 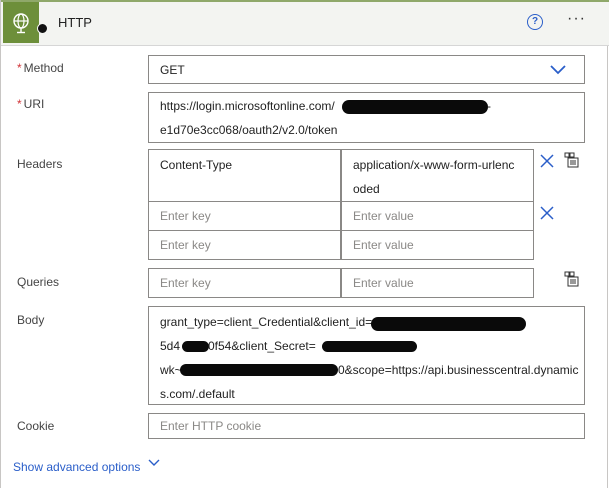 What do you see at coordinates (40, 164) in the screenshot?
I see `headers-label: Headers` at bounding box center [40, 164].